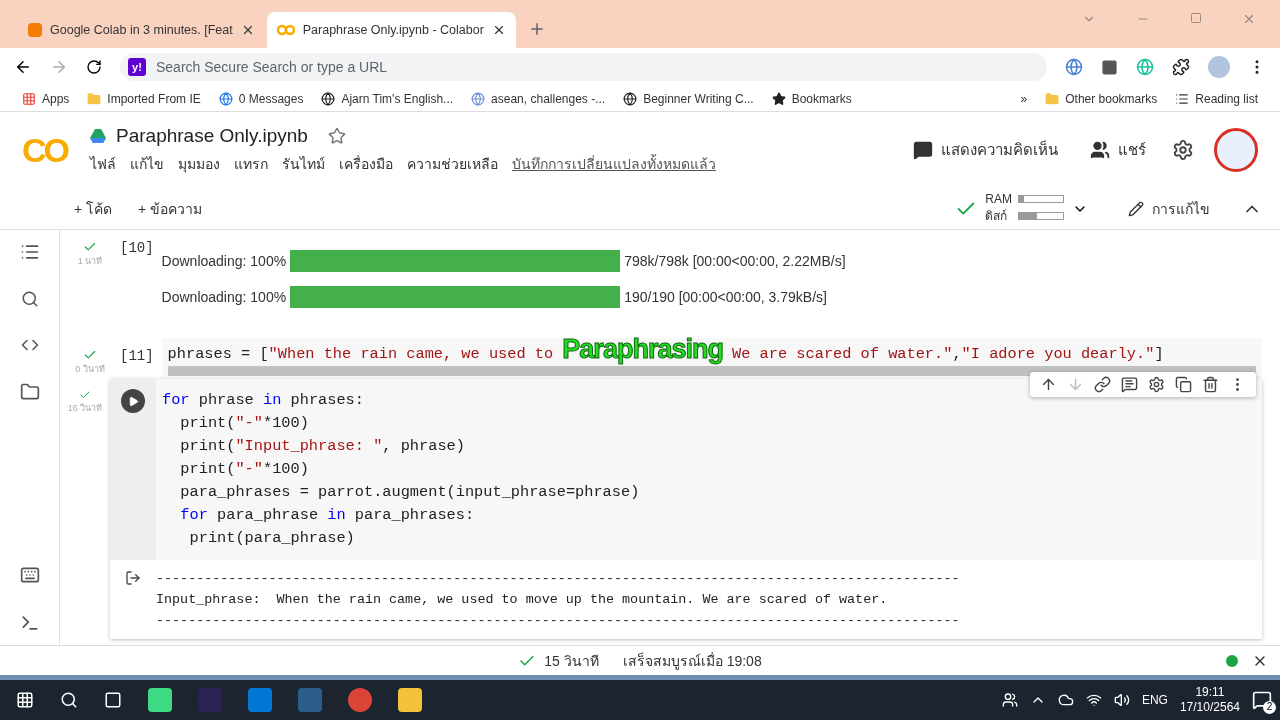 The height and width of the screenshot is (720, 1280). What do you see at coordinates (113, 700) in the screenshot?
I see `task-view-icon` at bounding box center [113, 700].